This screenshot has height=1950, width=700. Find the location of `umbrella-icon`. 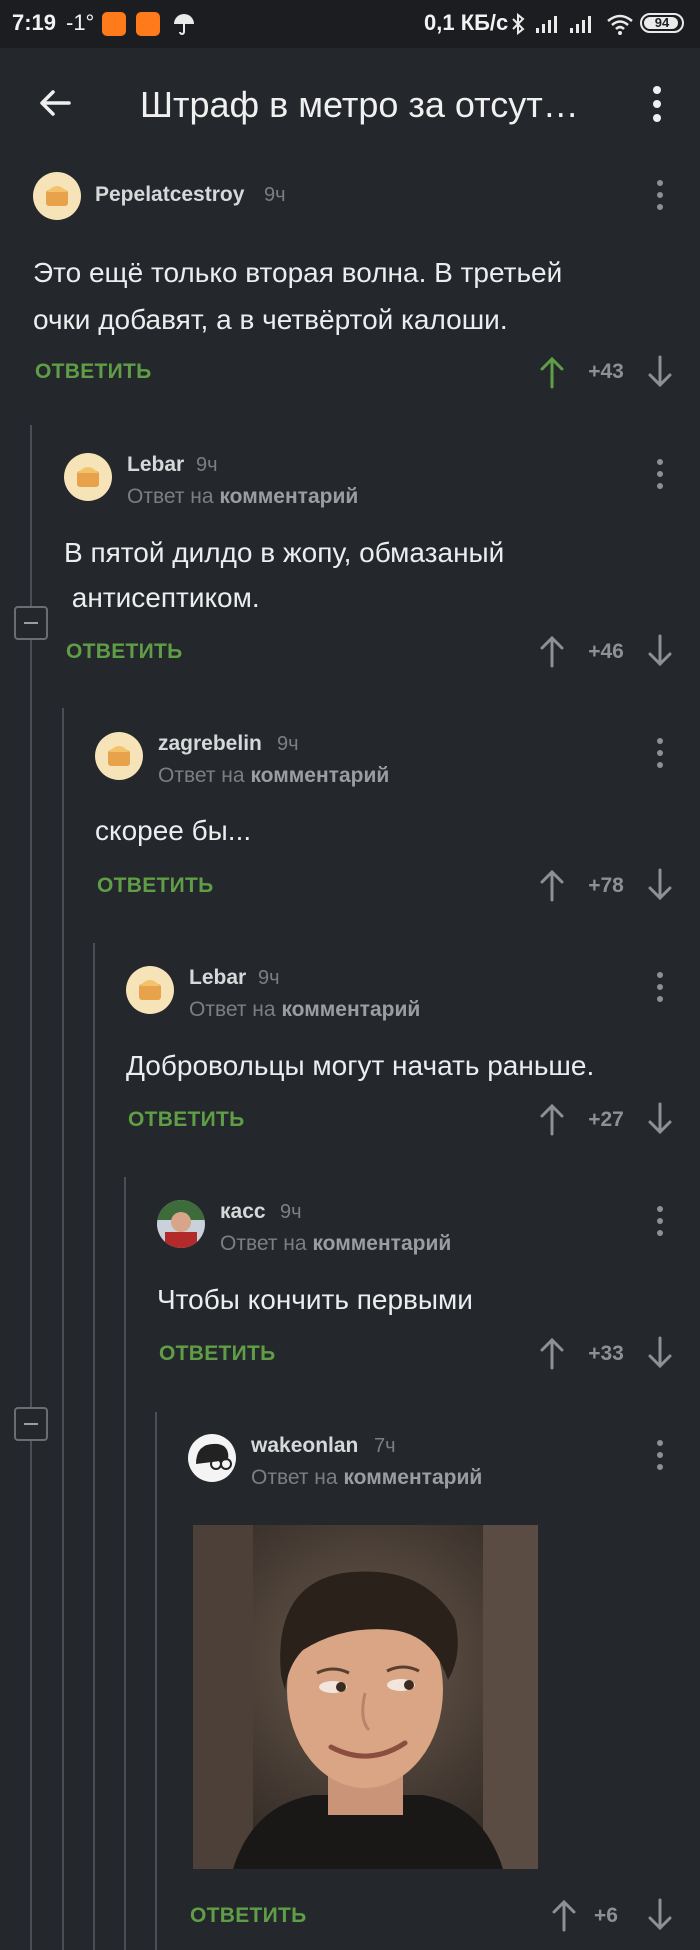

umbrella-icon is located at coordinates (184, 24).